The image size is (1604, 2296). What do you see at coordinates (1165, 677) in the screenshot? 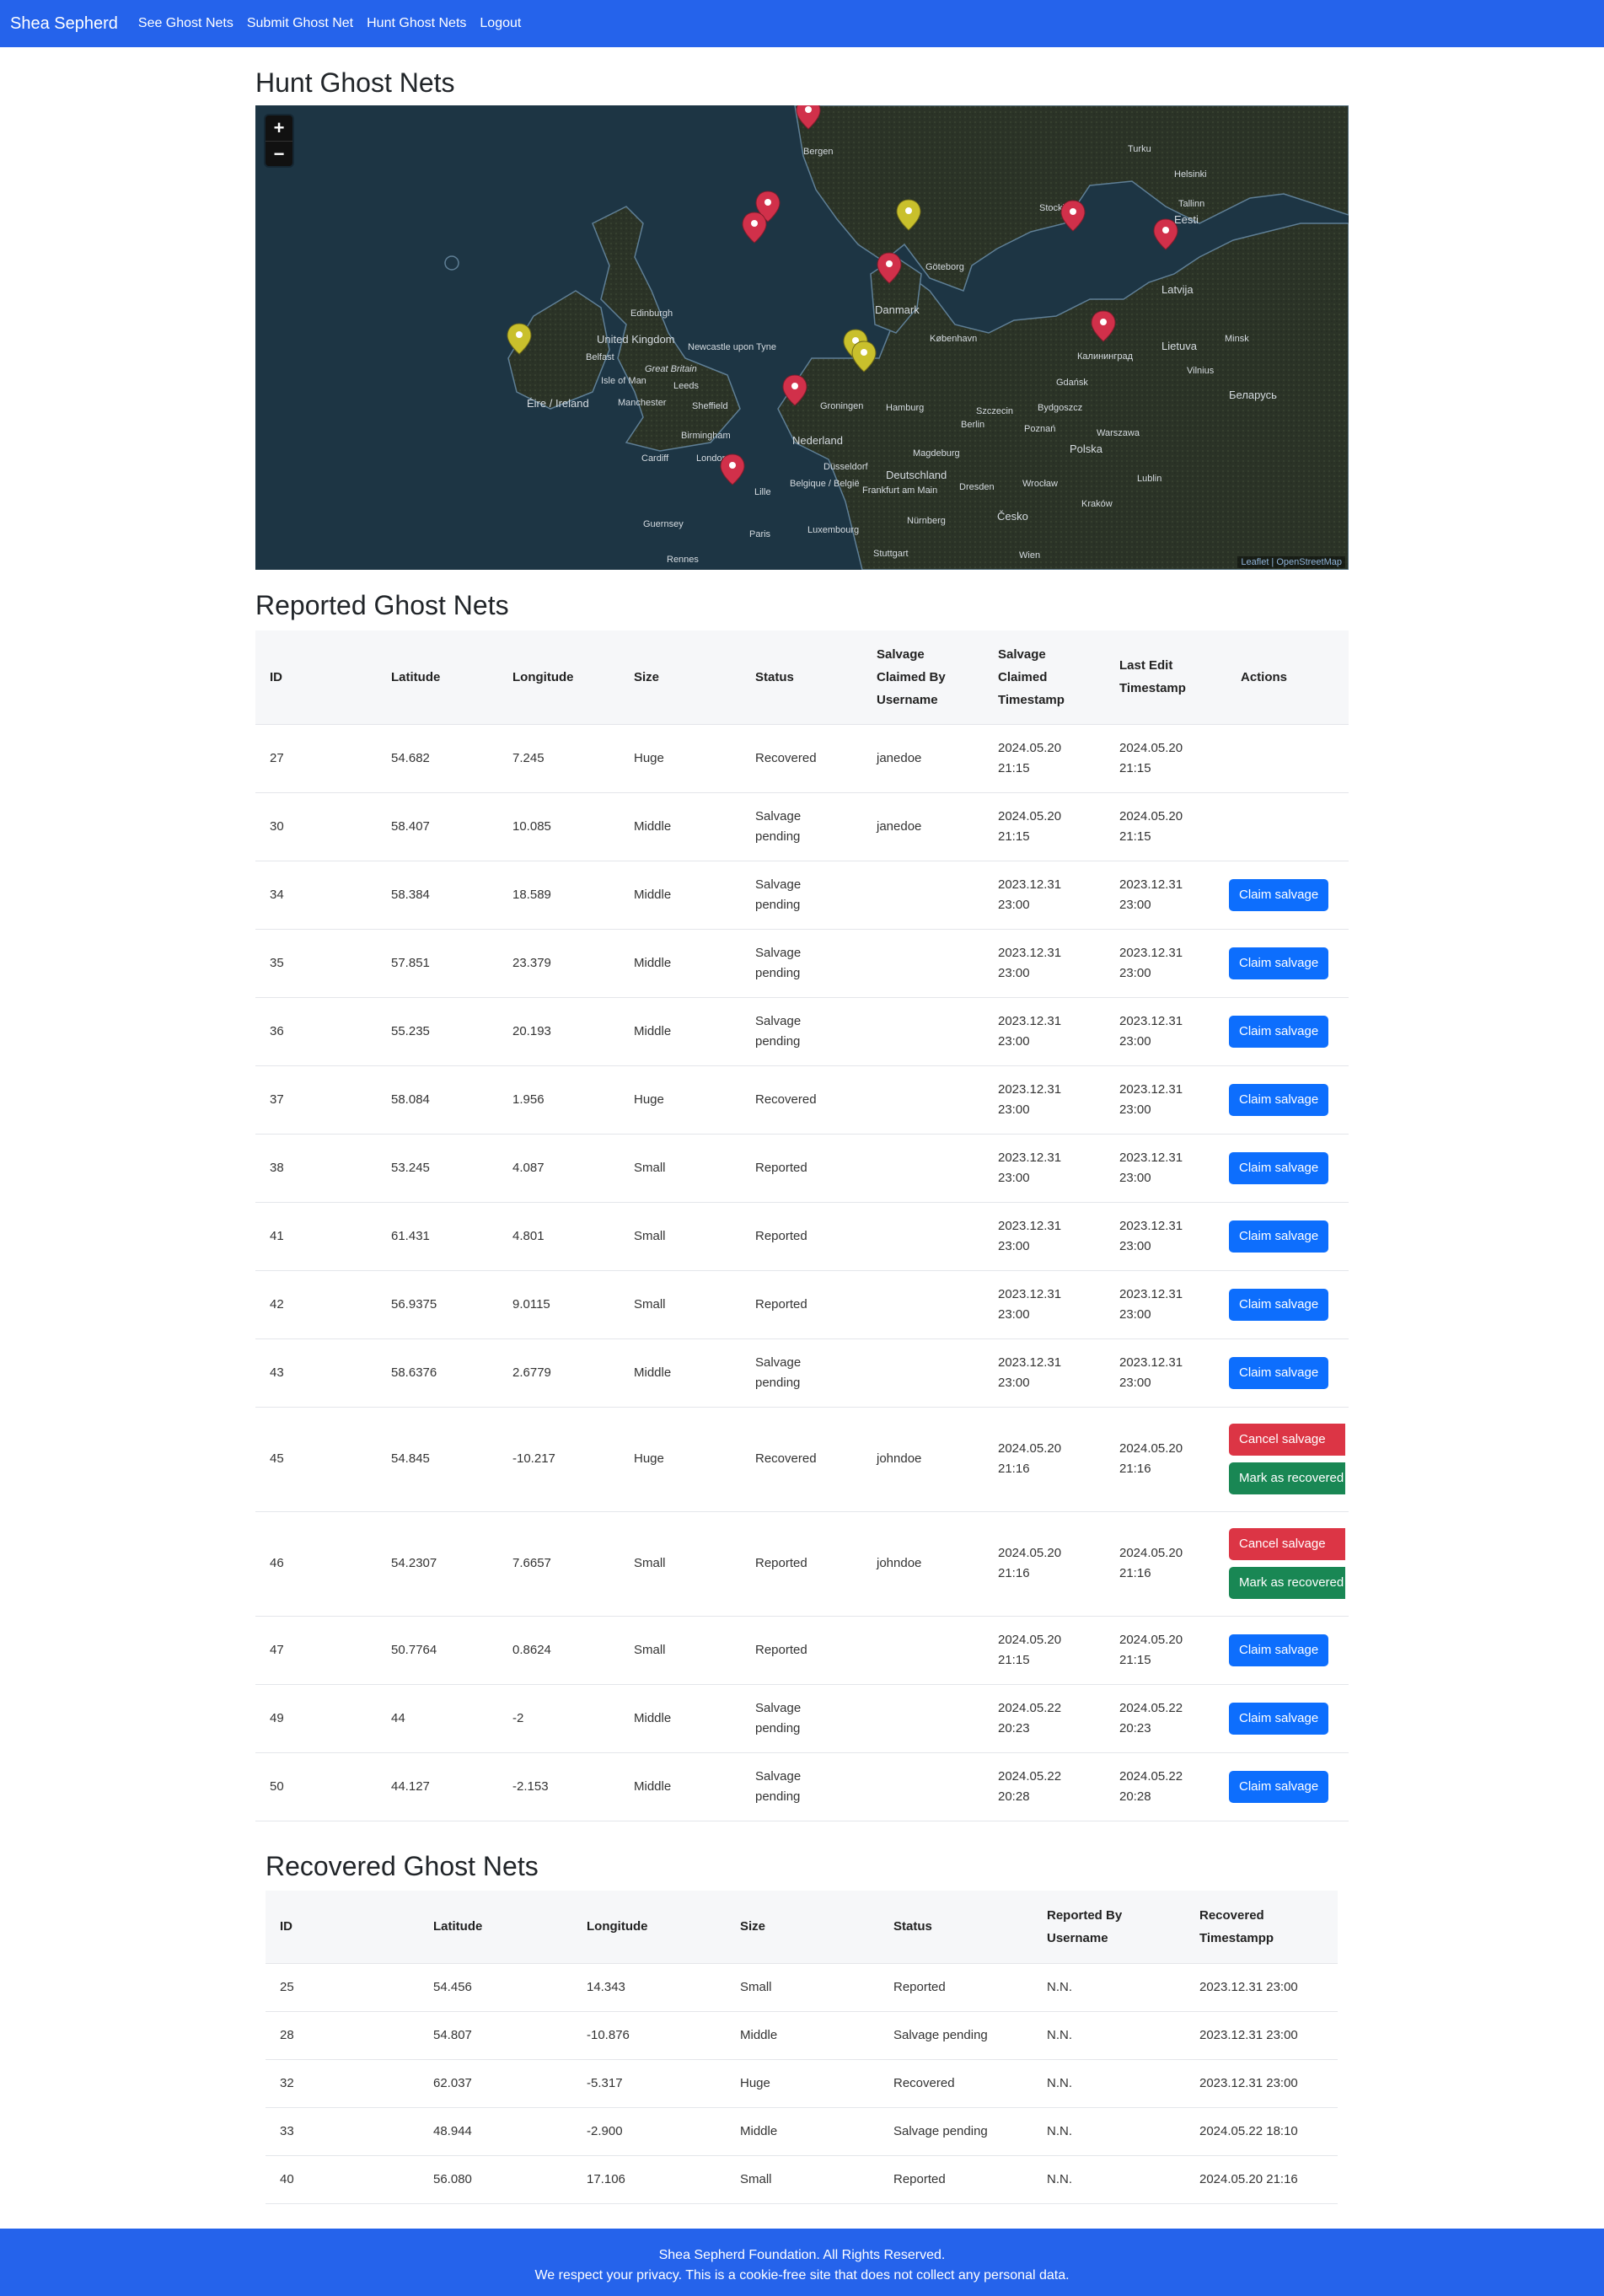
I see `col-edit-ts: Last Edit Timestamp` at bounding box center [1165, 677].